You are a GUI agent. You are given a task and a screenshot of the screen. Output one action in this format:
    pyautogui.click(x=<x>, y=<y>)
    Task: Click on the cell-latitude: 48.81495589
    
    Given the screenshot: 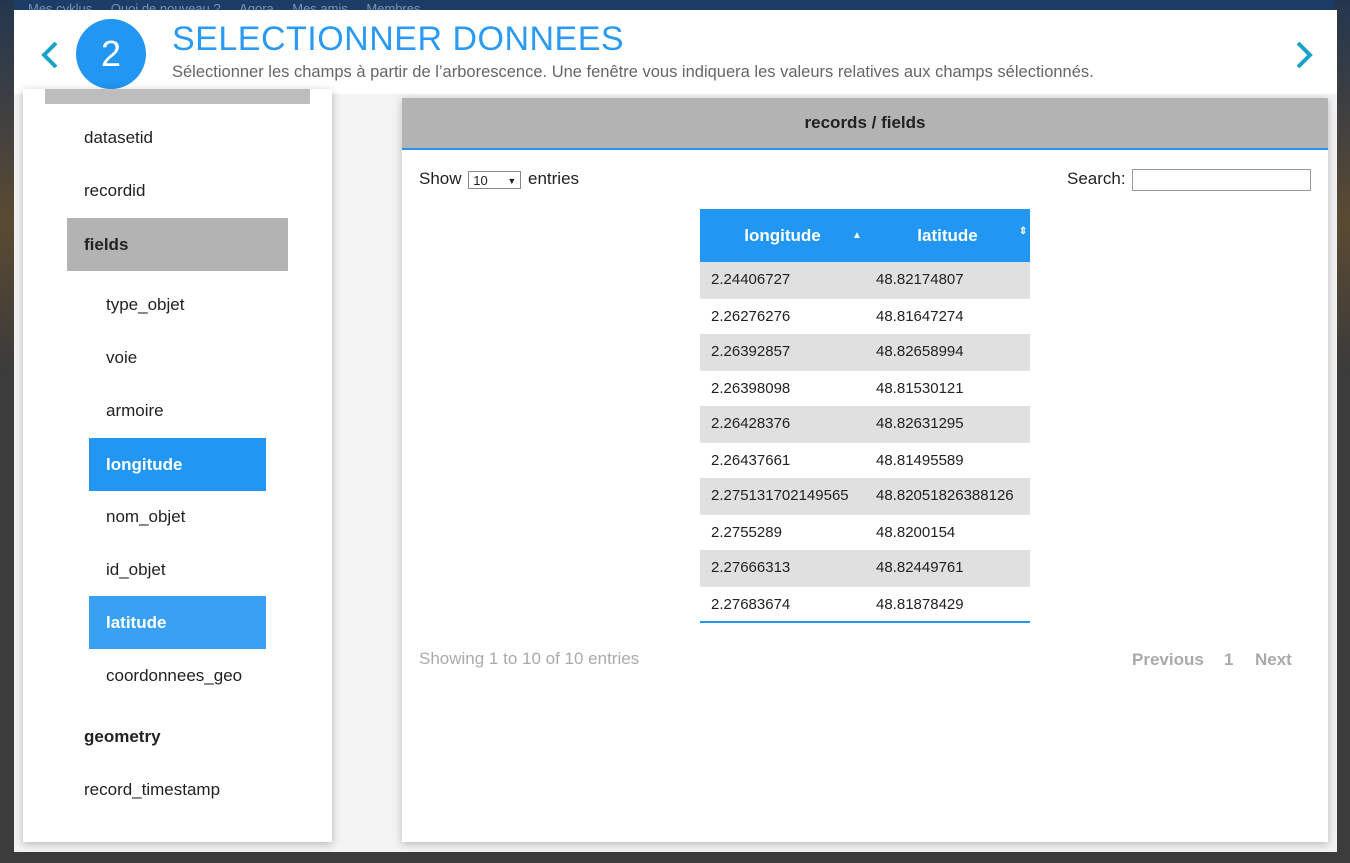 What is the action you would take?
    pyautogui.click(x=920, y=460)
    